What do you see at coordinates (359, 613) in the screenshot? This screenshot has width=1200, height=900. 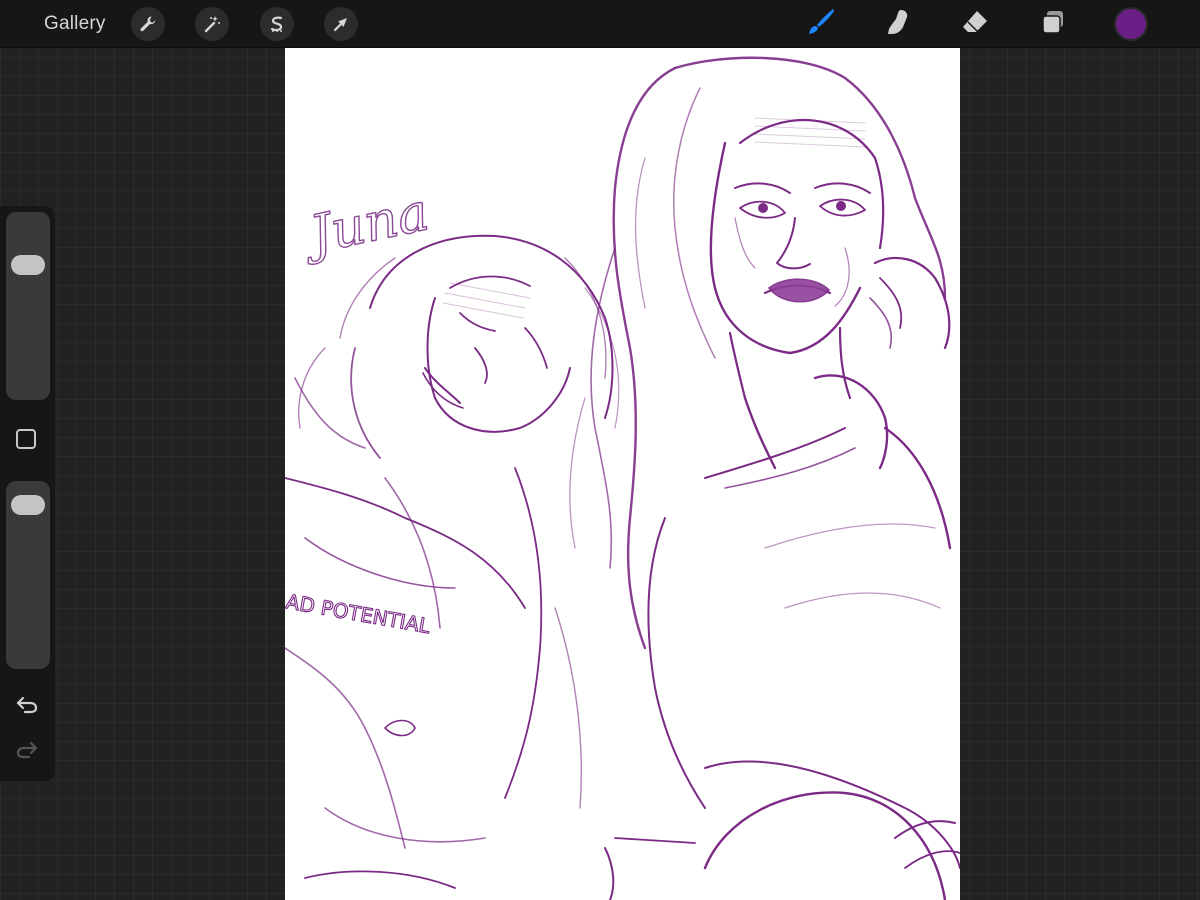 I see `shirt-text: AD POTENTIAL` at bounding box center [359, 613].